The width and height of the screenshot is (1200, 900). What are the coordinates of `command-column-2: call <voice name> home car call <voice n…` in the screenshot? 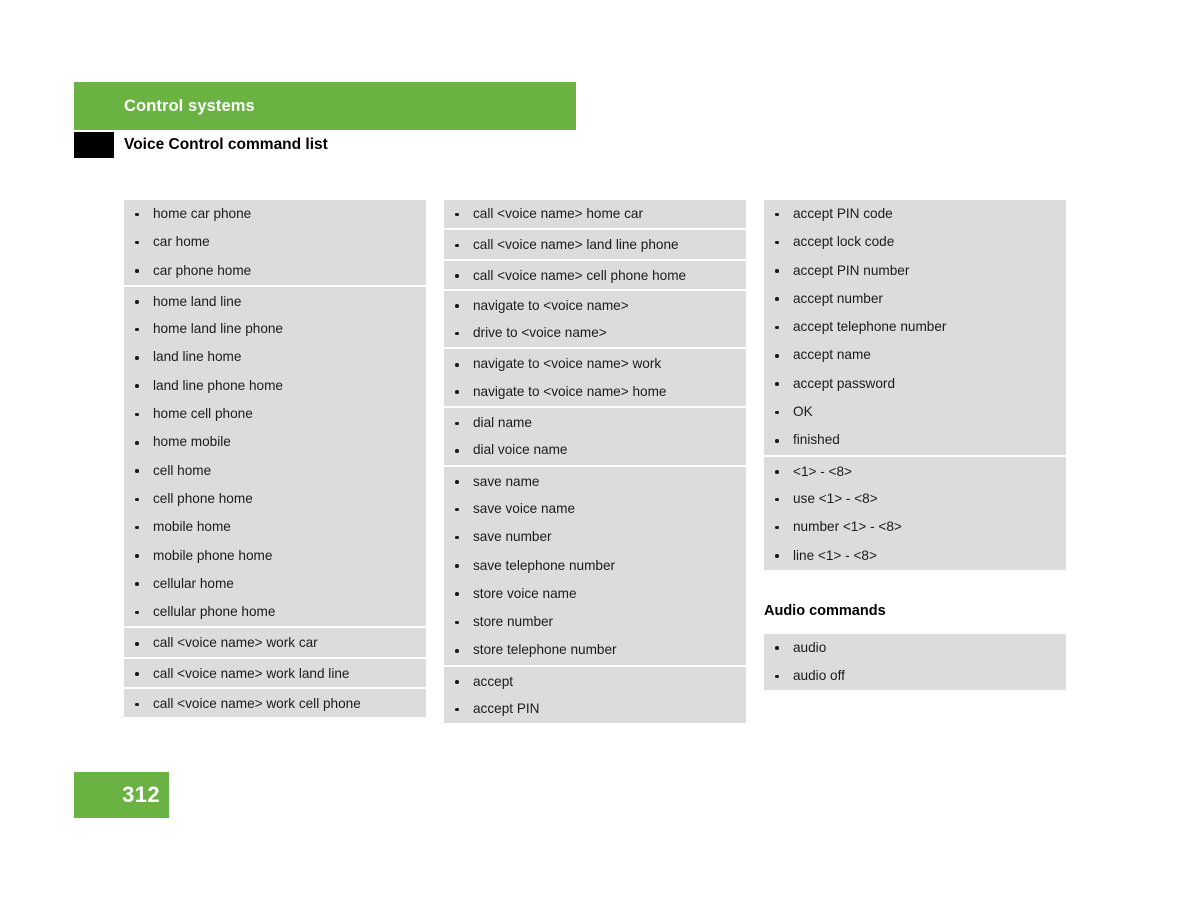 It's located at (595, 462).